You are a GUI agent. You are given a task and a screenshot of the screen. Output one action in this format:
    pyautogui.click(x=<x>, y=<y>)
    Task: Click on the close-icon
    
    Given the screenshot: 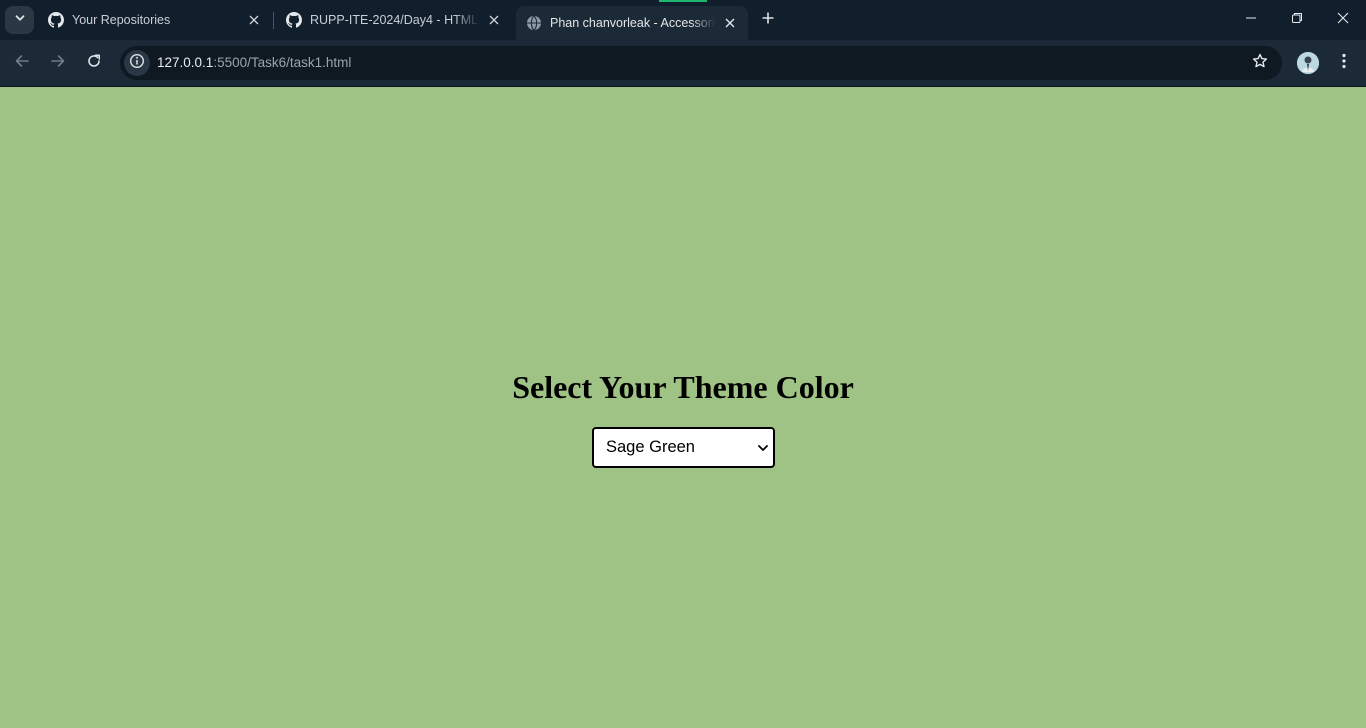 What is the action you would take?
    pyautogui.click(x=1343, y=20)
    